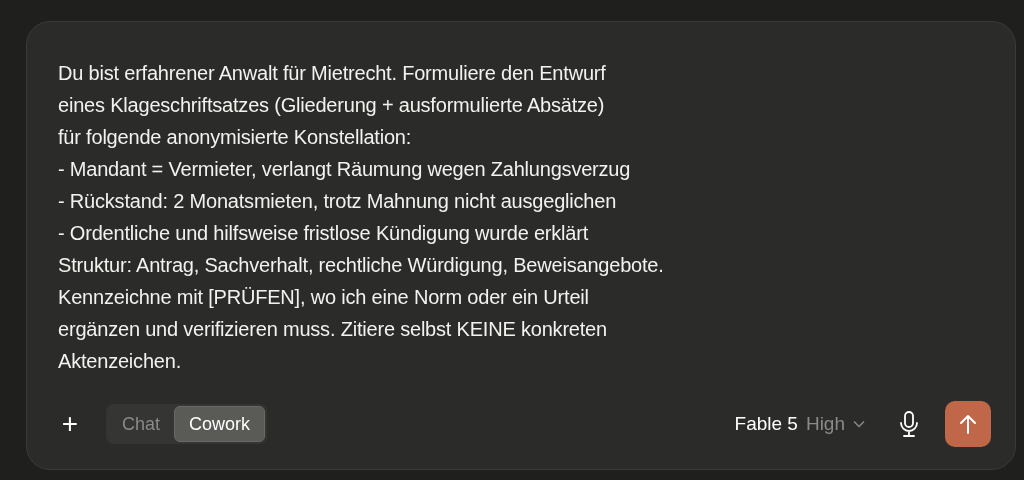  What do you see at coordinates (859, 424) in the screenshot?
I see `chevron-icon` at bounding box center [859, 424].